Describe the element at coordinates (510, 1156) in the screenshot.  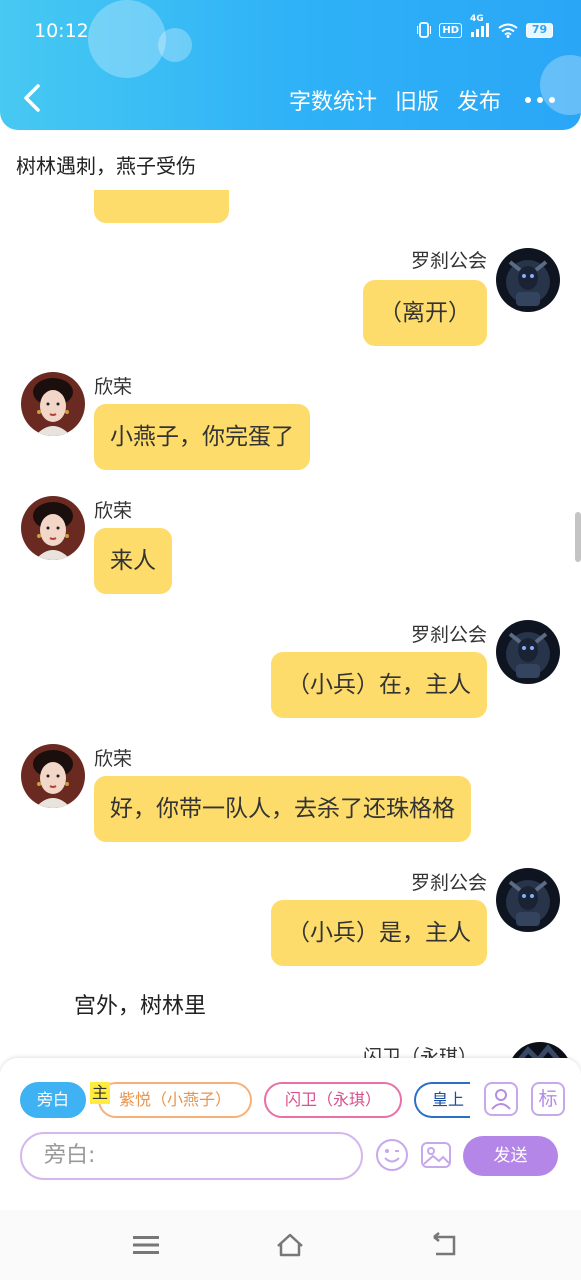
I see `send-button: 发送` at that location.